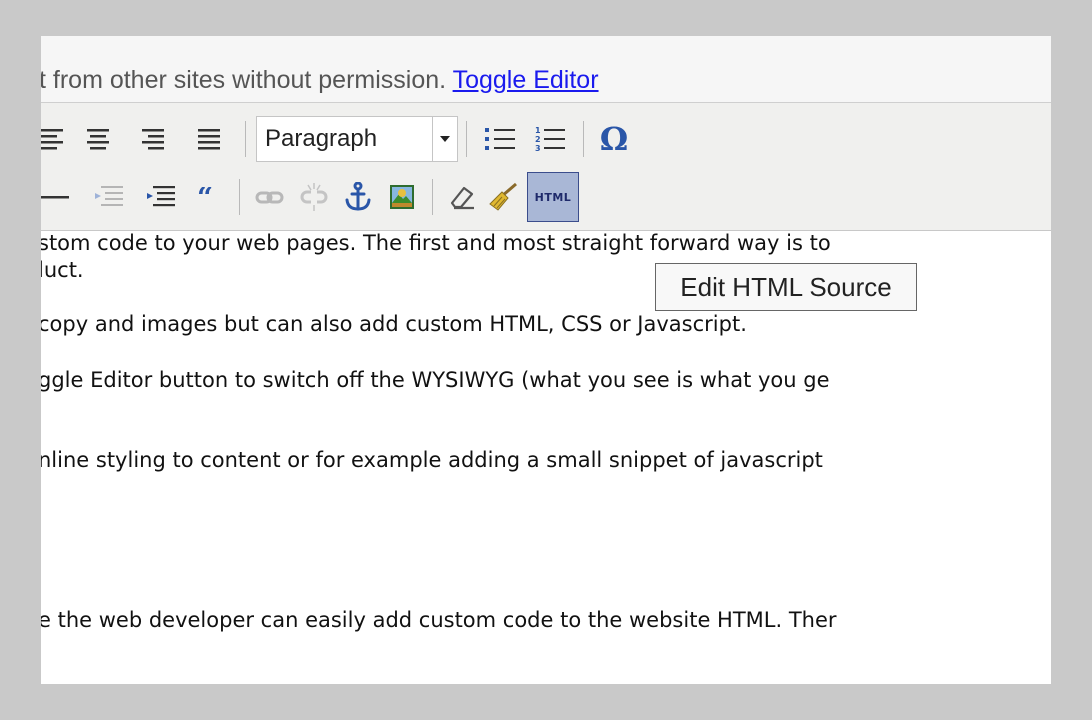 The height and width of the screenshot is (720, 1092). I want to click on cleanup-icon, so click(503, 197).